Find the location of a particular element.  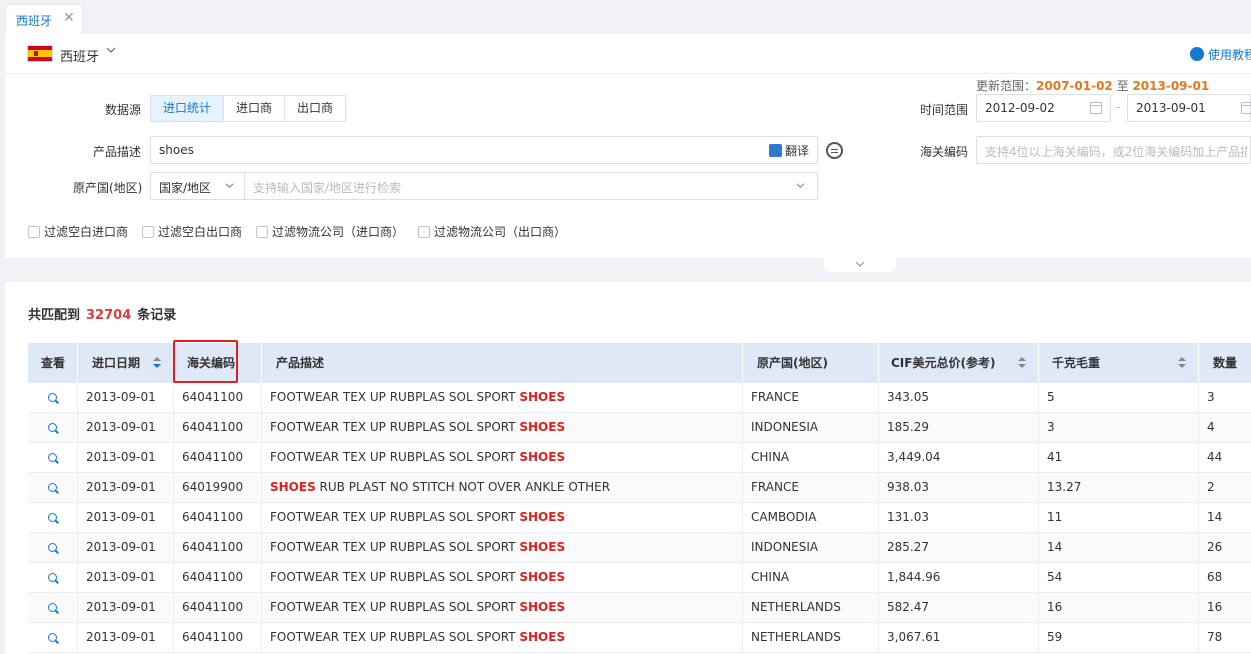

cif-cell: 343.05 is located at coordinates (959, 397).